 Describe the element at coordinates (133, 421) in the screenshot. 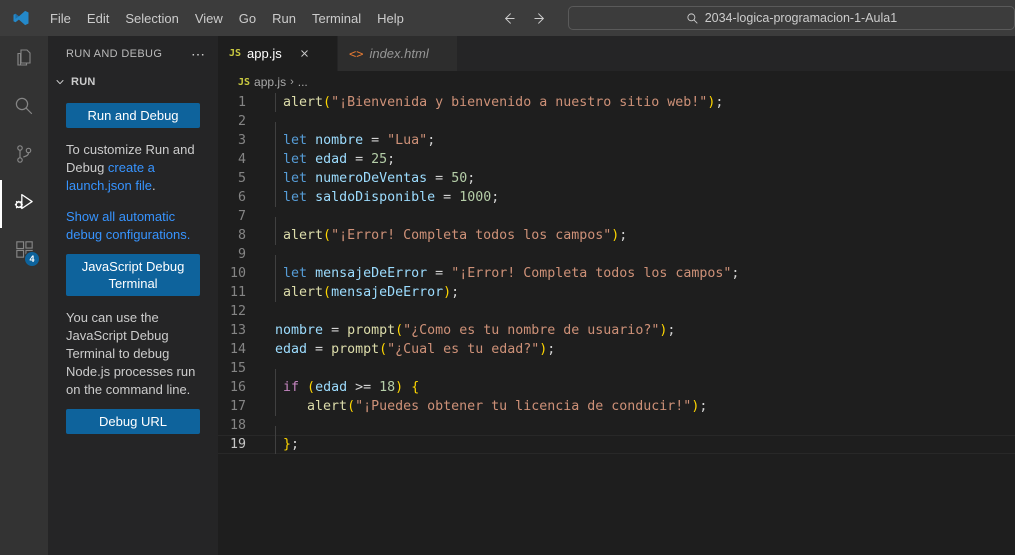

I see `debug-url-button: Debug URL` at that location.